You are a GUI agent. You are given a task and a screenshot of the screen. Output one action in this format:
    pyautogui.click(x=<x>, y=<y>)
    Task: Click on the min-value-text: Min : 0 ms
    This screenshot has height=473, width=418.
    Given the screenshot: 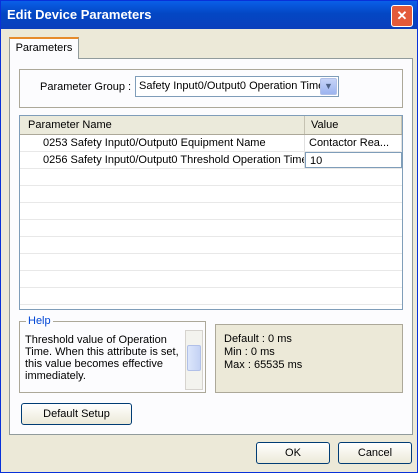 What is the action you would take?
    pyautogui.click(x=249, y=352)
    